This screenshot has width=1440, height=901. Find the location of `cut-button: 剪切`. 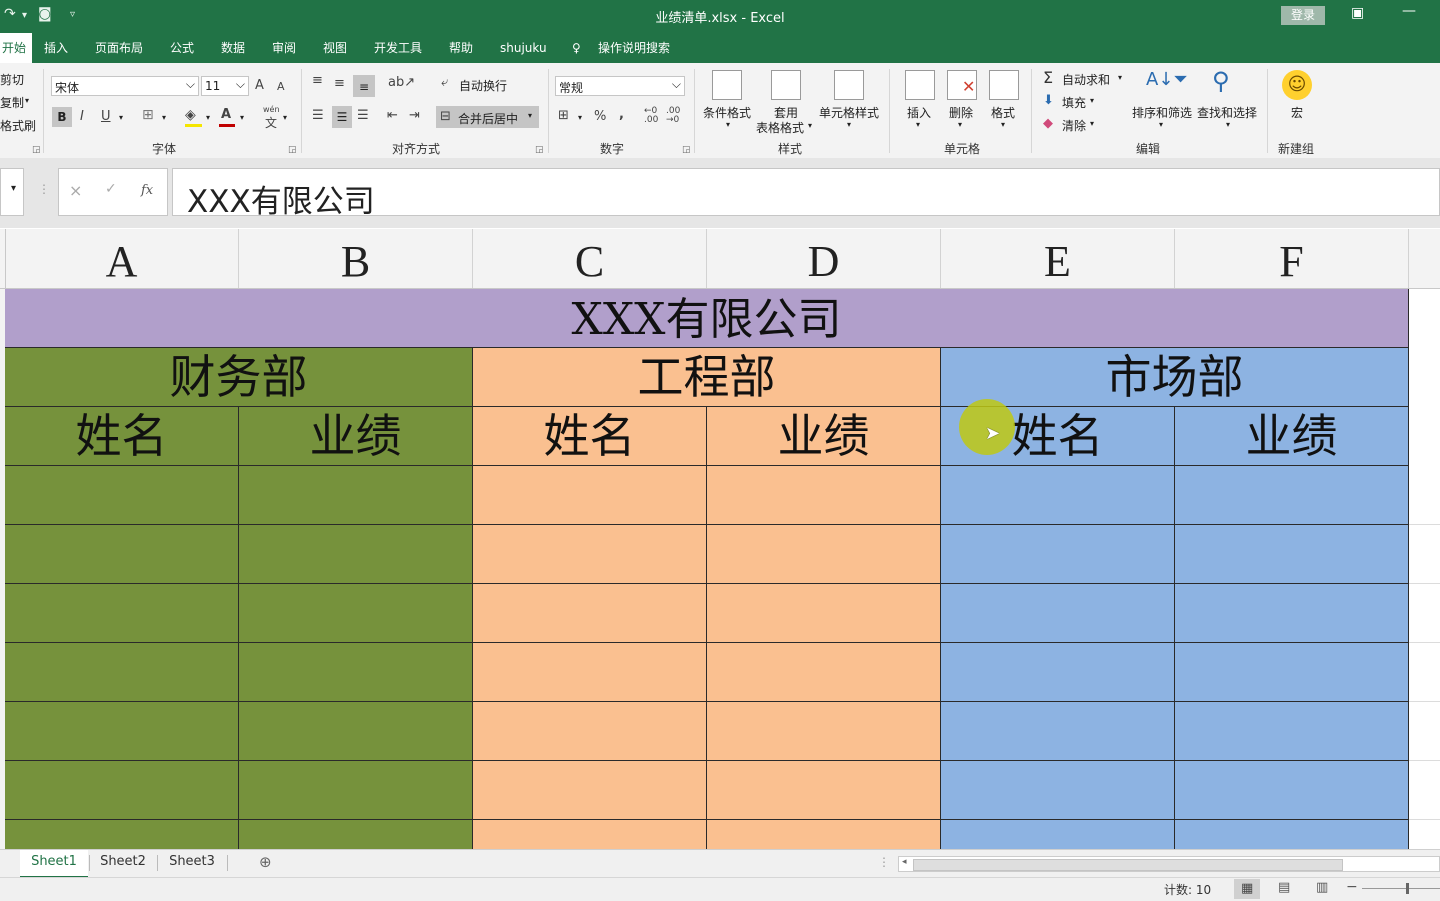

cut-button: 剪切 is located at coordinates (12, 79).